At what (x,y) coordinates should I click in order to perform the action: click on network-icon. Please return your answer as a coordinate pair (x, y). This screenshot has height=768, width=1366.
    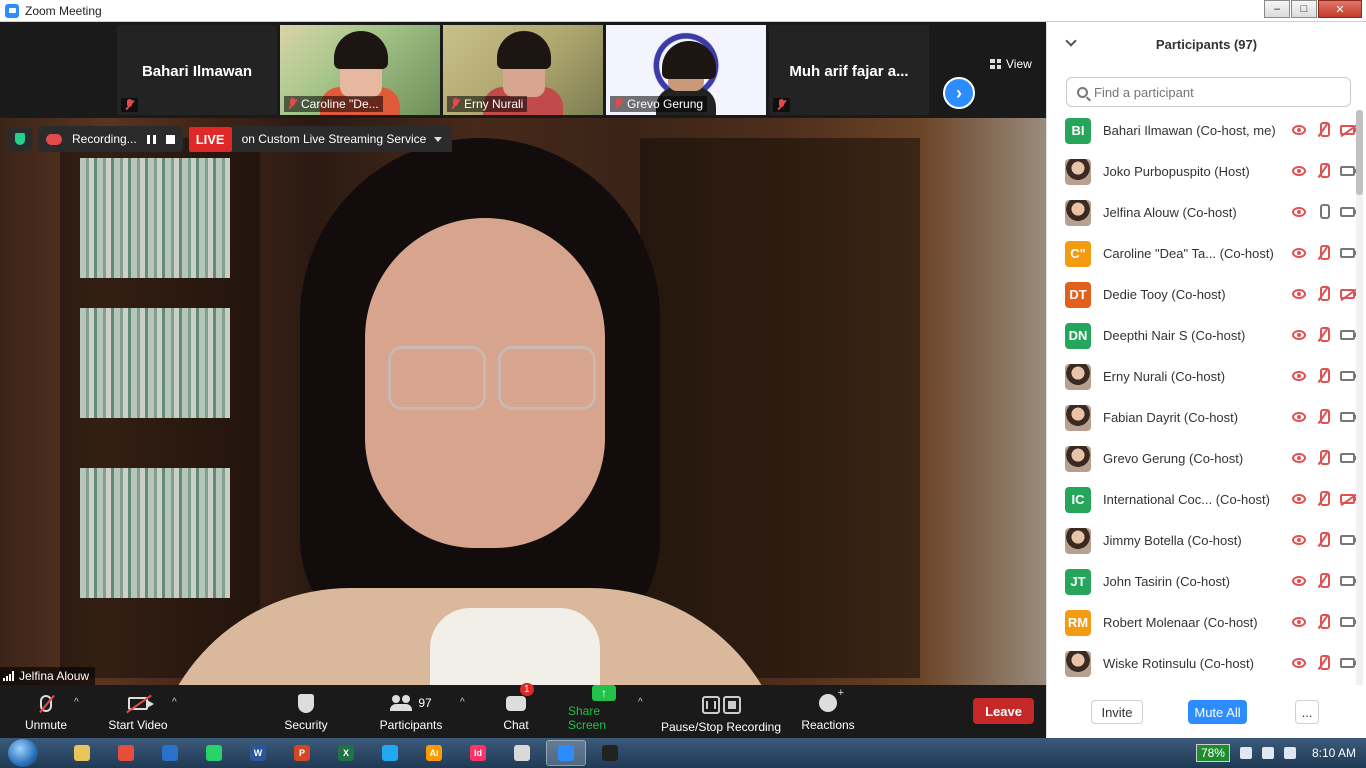
    Looking at the image, I should click on (1245, 753).